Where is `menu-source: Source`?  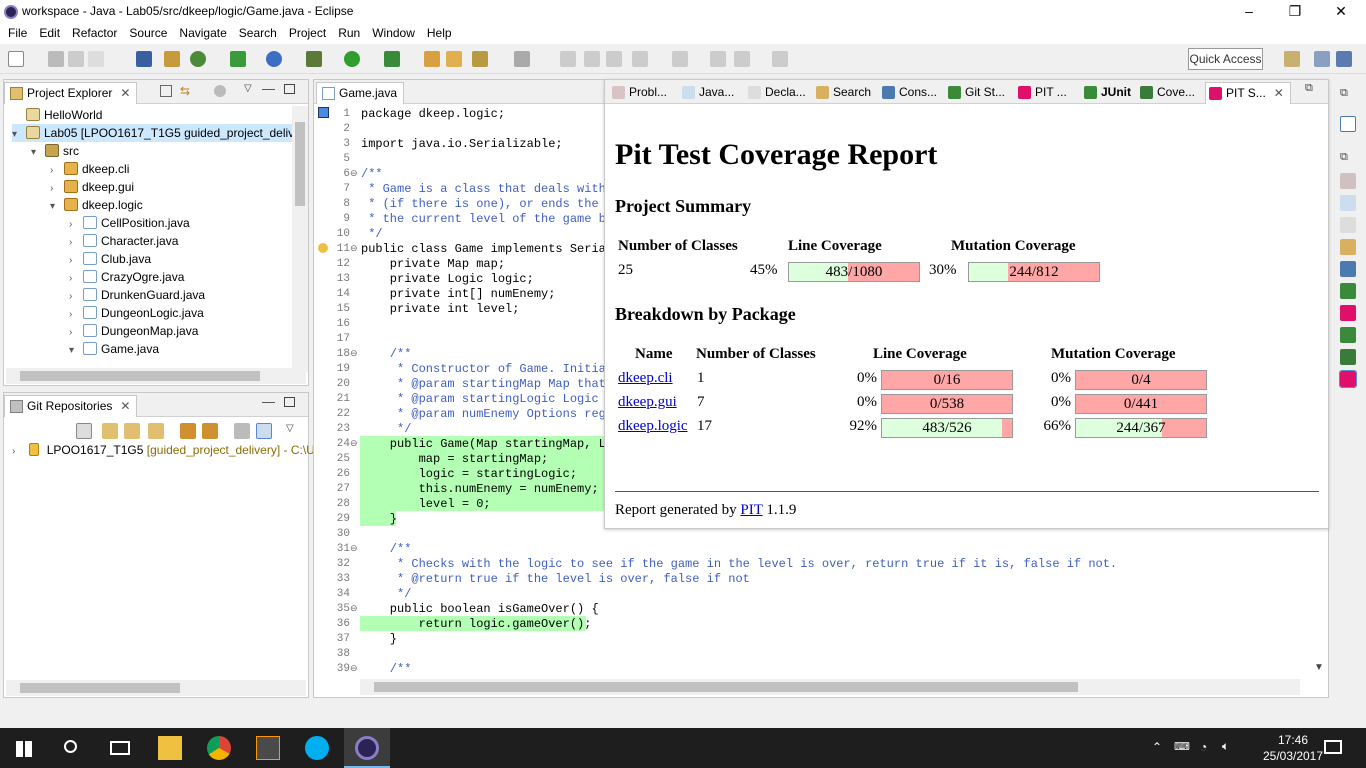
menu-source: Source is located at coordinates (148, 33).